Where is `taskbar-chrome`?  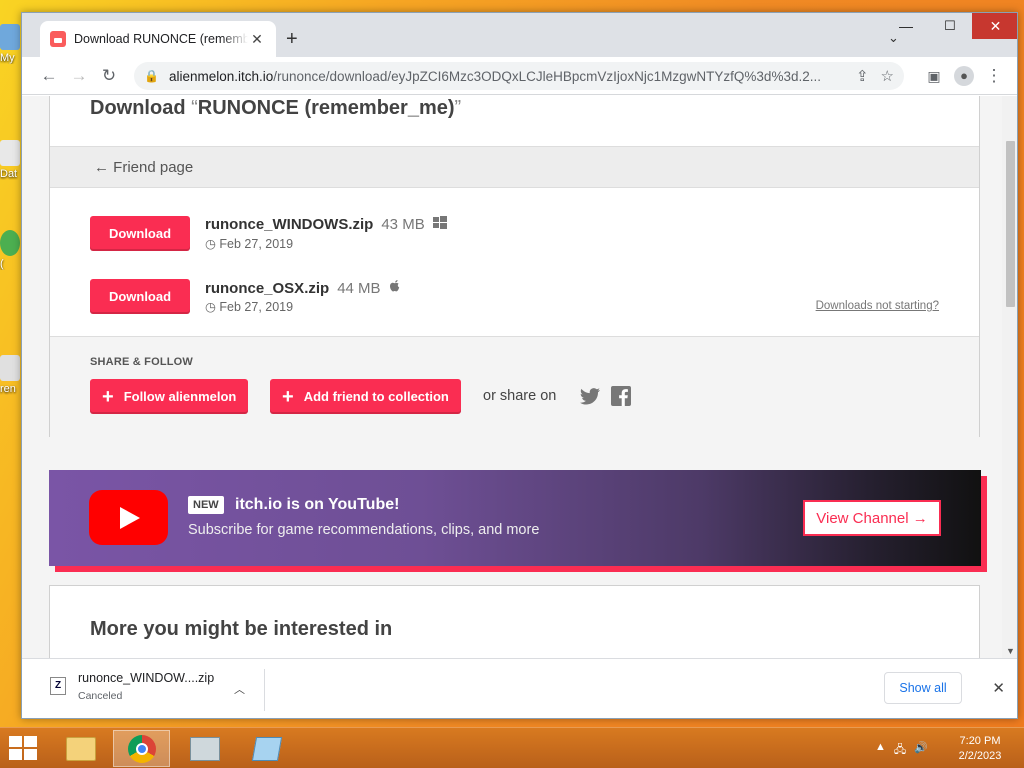
taskbar-chrome is located at coordinates (141, 748).